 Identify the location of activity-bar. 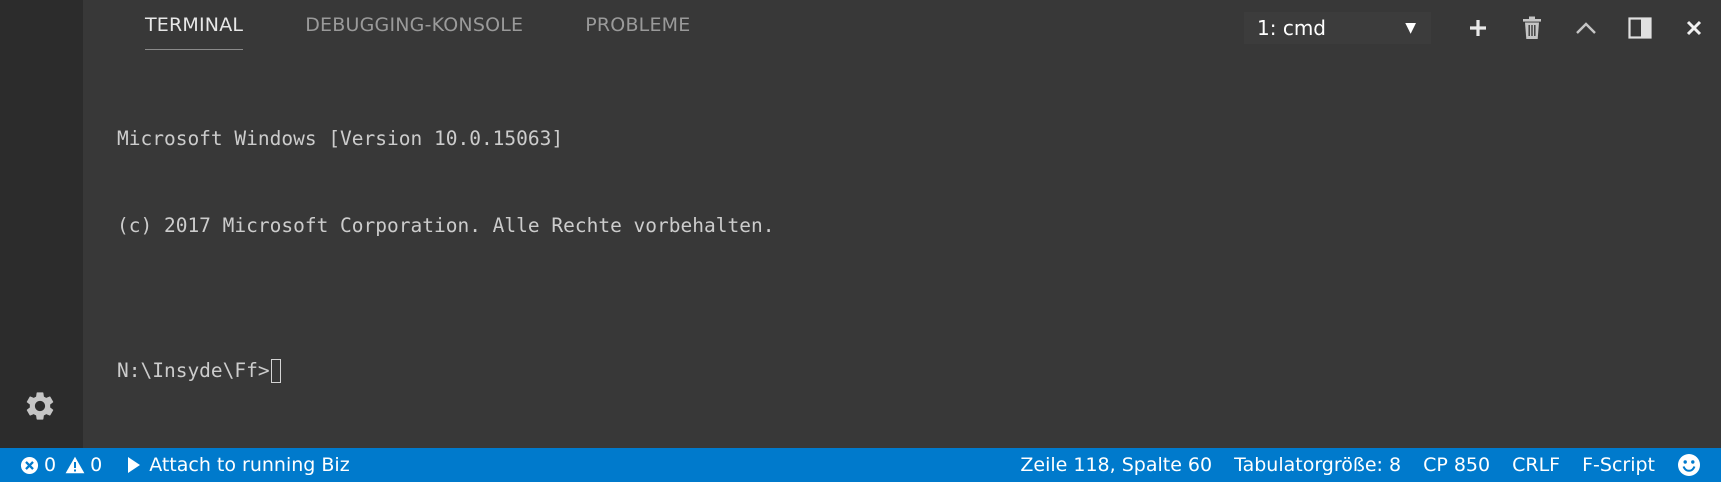
(41, 224).